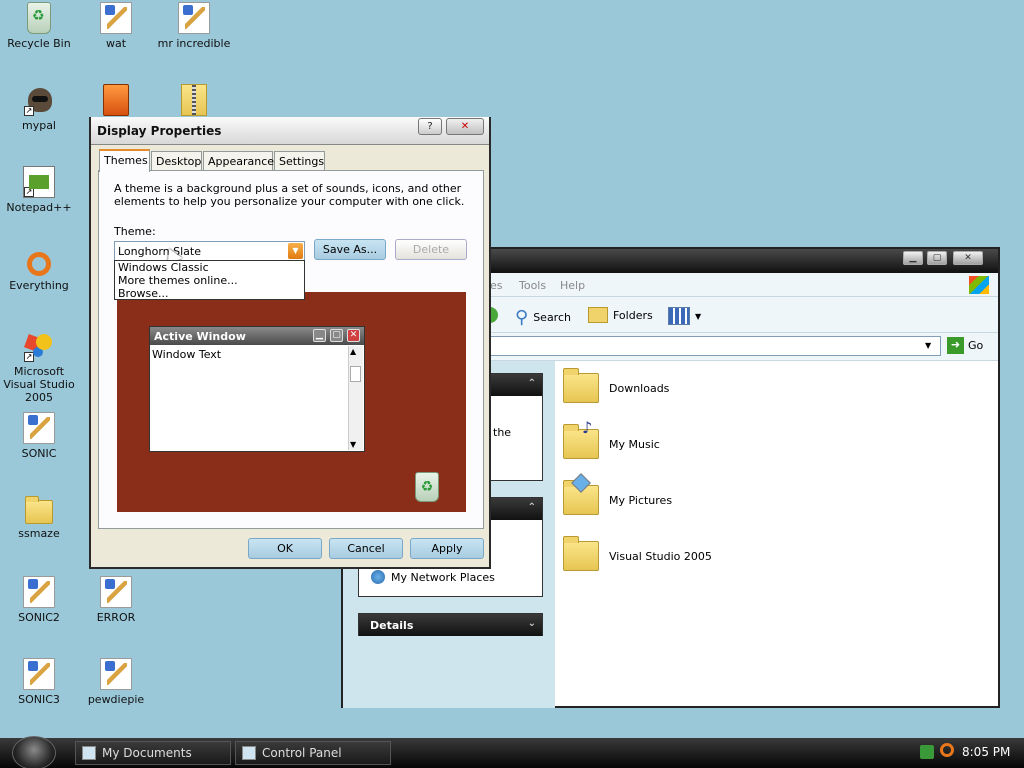  I want to click on taskbar-item-label: Control Panel, so click(302, 753).